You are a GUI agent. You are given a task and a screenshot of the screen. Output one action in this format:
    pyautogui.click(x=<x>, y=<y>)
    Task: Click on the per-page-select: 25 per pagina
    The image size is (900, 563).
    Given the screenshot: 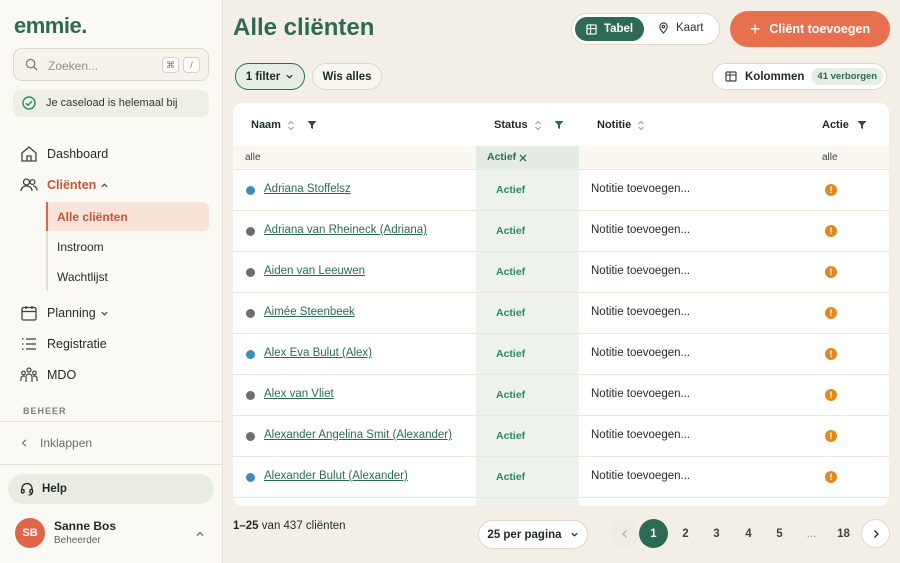 What is the action you would take?
    pyautogui.click(x=533, y=534)
    